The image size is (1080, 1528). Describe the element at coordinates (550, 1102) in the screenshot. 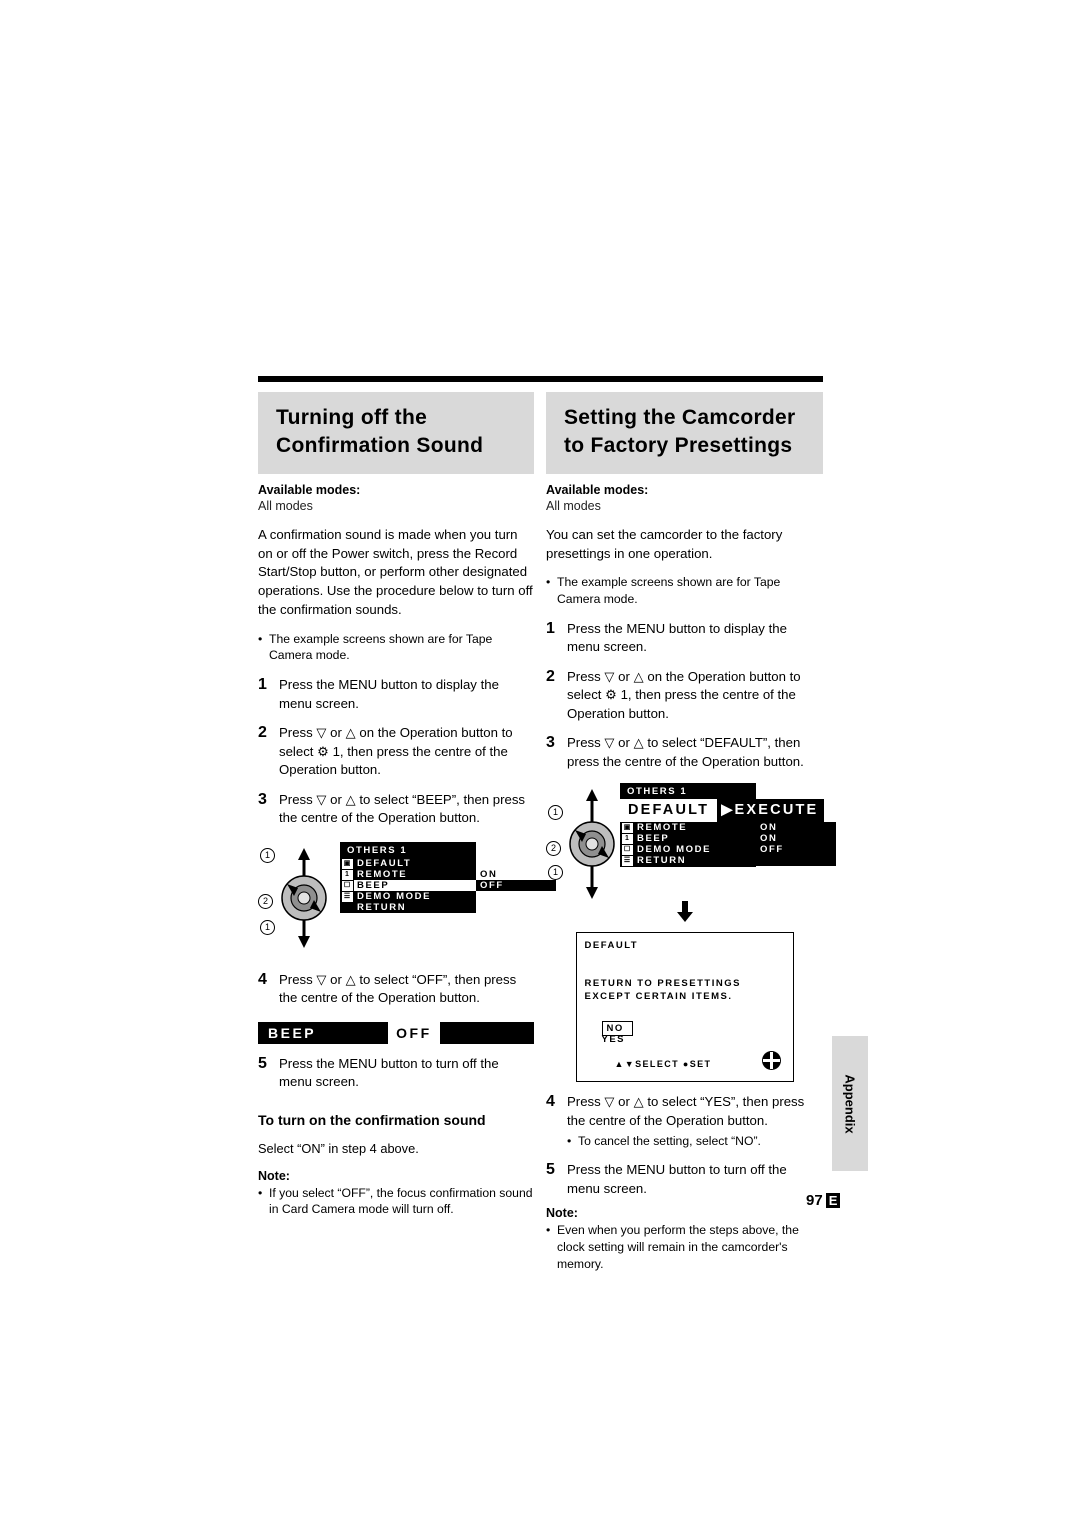

I see `right-step-4-number: 4` at that location.